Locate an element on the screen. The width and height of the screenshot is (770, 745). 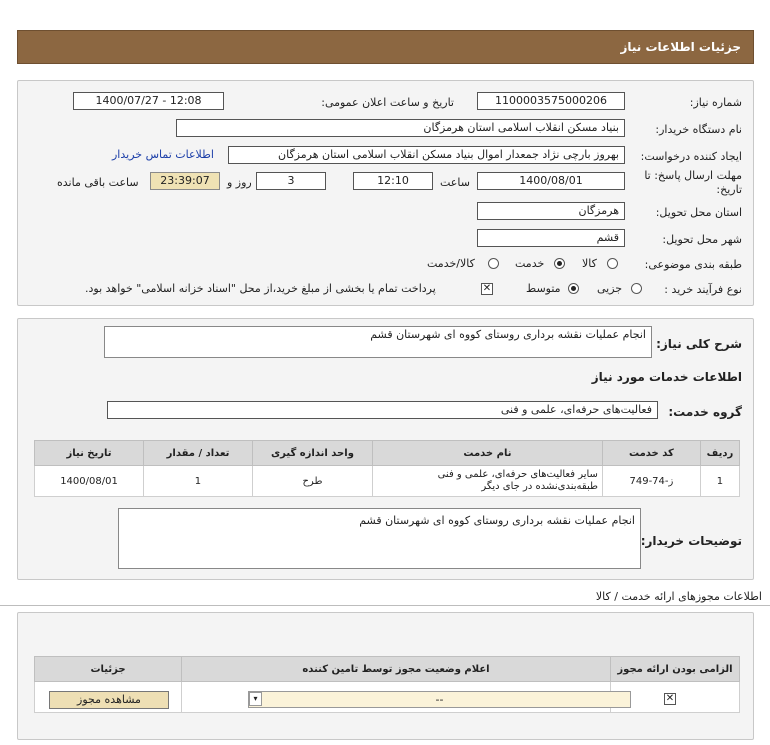
permit-required-checkbox: ✕ is located at coordinates (670, 699).